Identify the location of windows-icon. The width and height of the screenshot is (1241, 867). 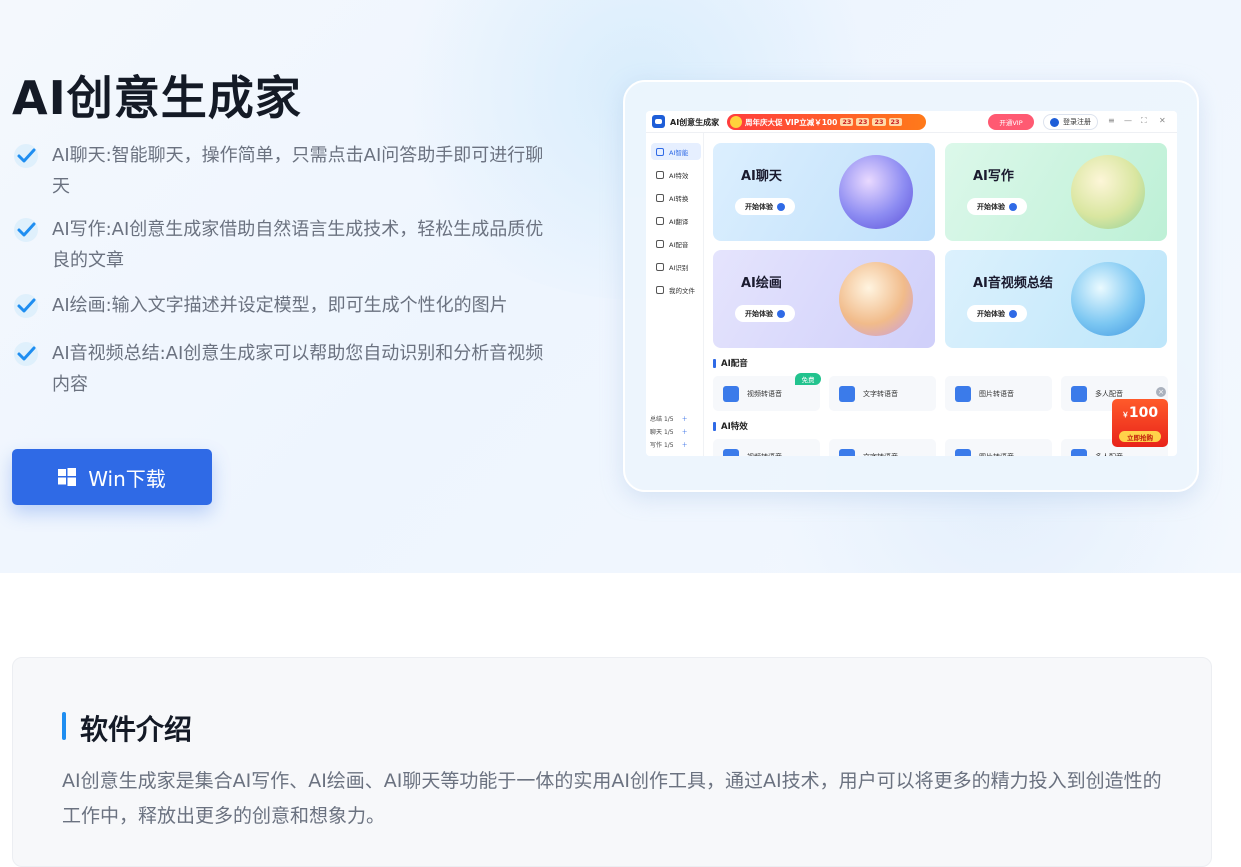
(67, 477).